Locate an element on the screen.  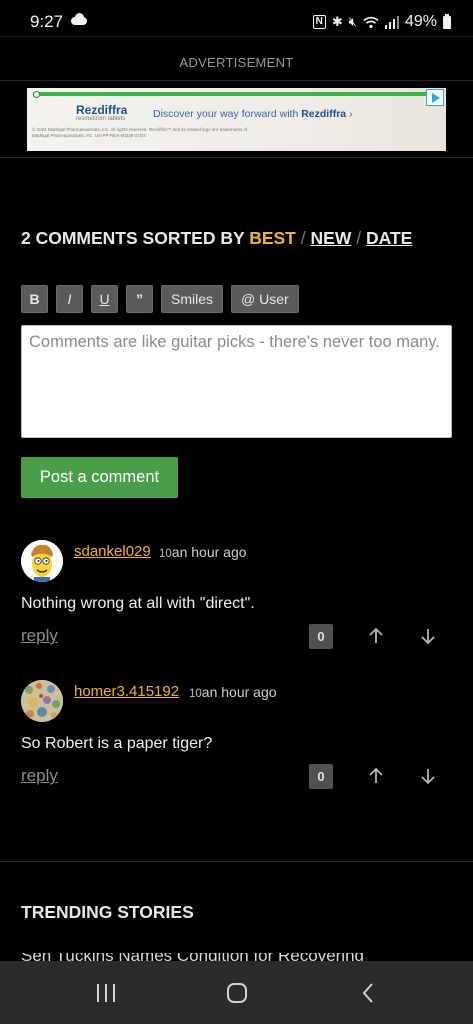
ad-choices-icon is located at coordinates (435, 97).